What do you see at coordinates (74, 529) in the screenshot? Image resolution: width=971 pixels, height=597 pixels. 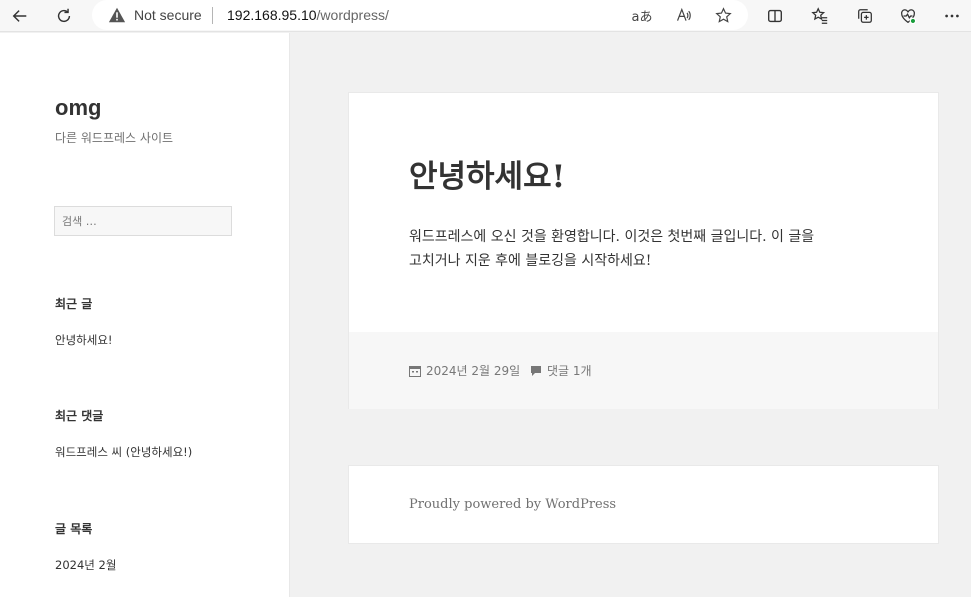 I see `archives-heading: 글 목록` at bounding box center [74, 529].